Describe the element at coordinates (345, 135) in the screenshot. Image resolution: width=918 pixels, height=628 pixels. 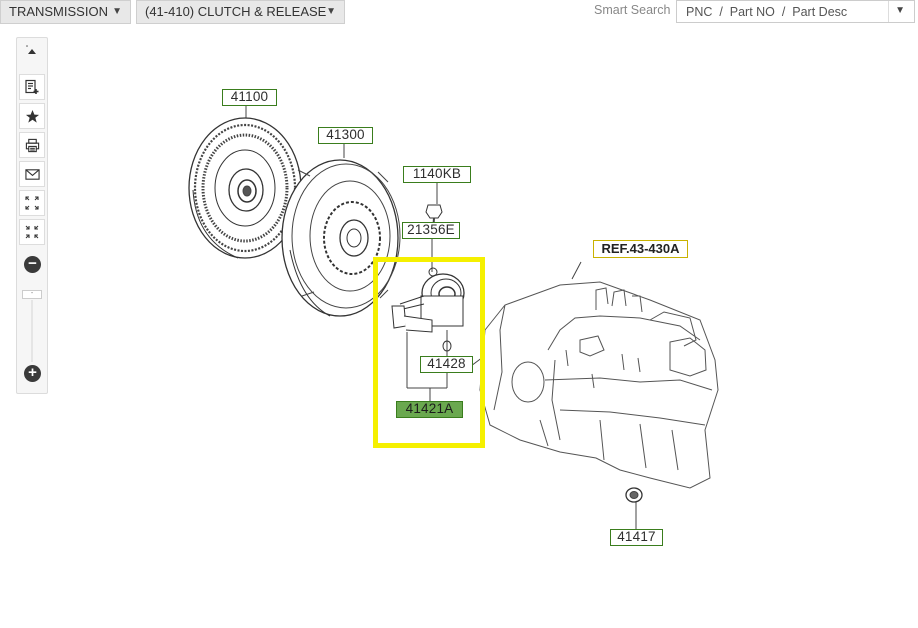
I see `part-label-41300: 41300` at that location.